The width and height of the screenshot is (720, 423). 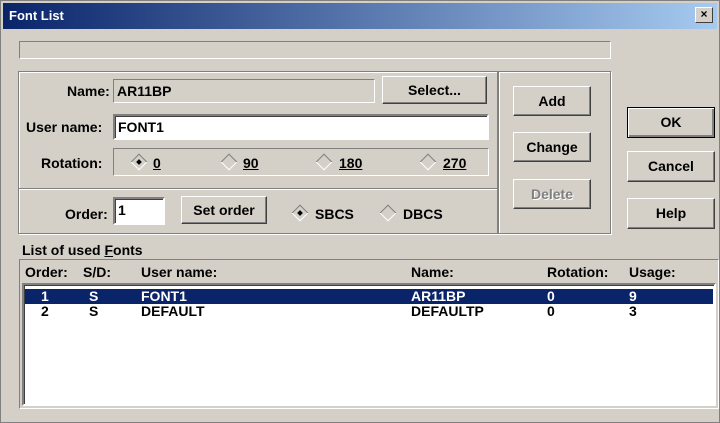 What do you see at coordinates (369, 296) in the screenshot?
I see `table-row: 1 S FONT1 AR11BP 0 9` at bounding box center [369, 296].